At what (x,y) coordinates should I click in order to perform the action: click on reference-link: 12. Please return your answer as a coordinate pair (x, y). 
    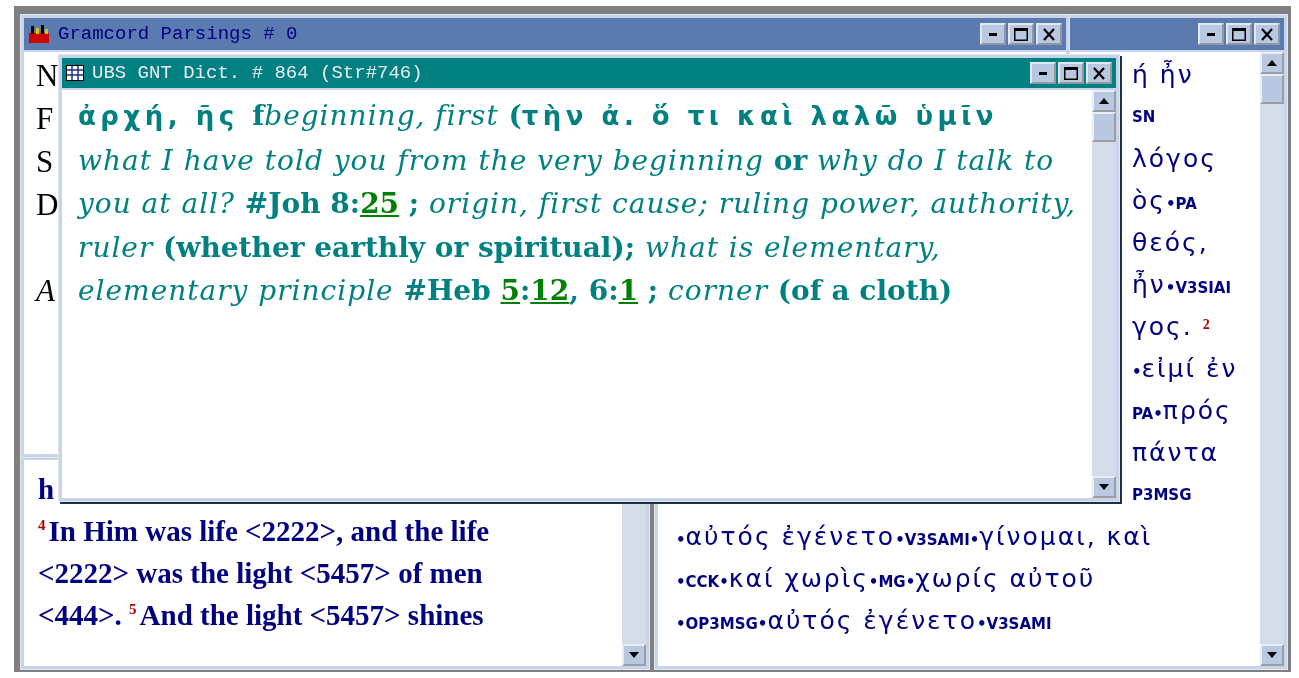
    Looking at the image, I should click on (550, 290).